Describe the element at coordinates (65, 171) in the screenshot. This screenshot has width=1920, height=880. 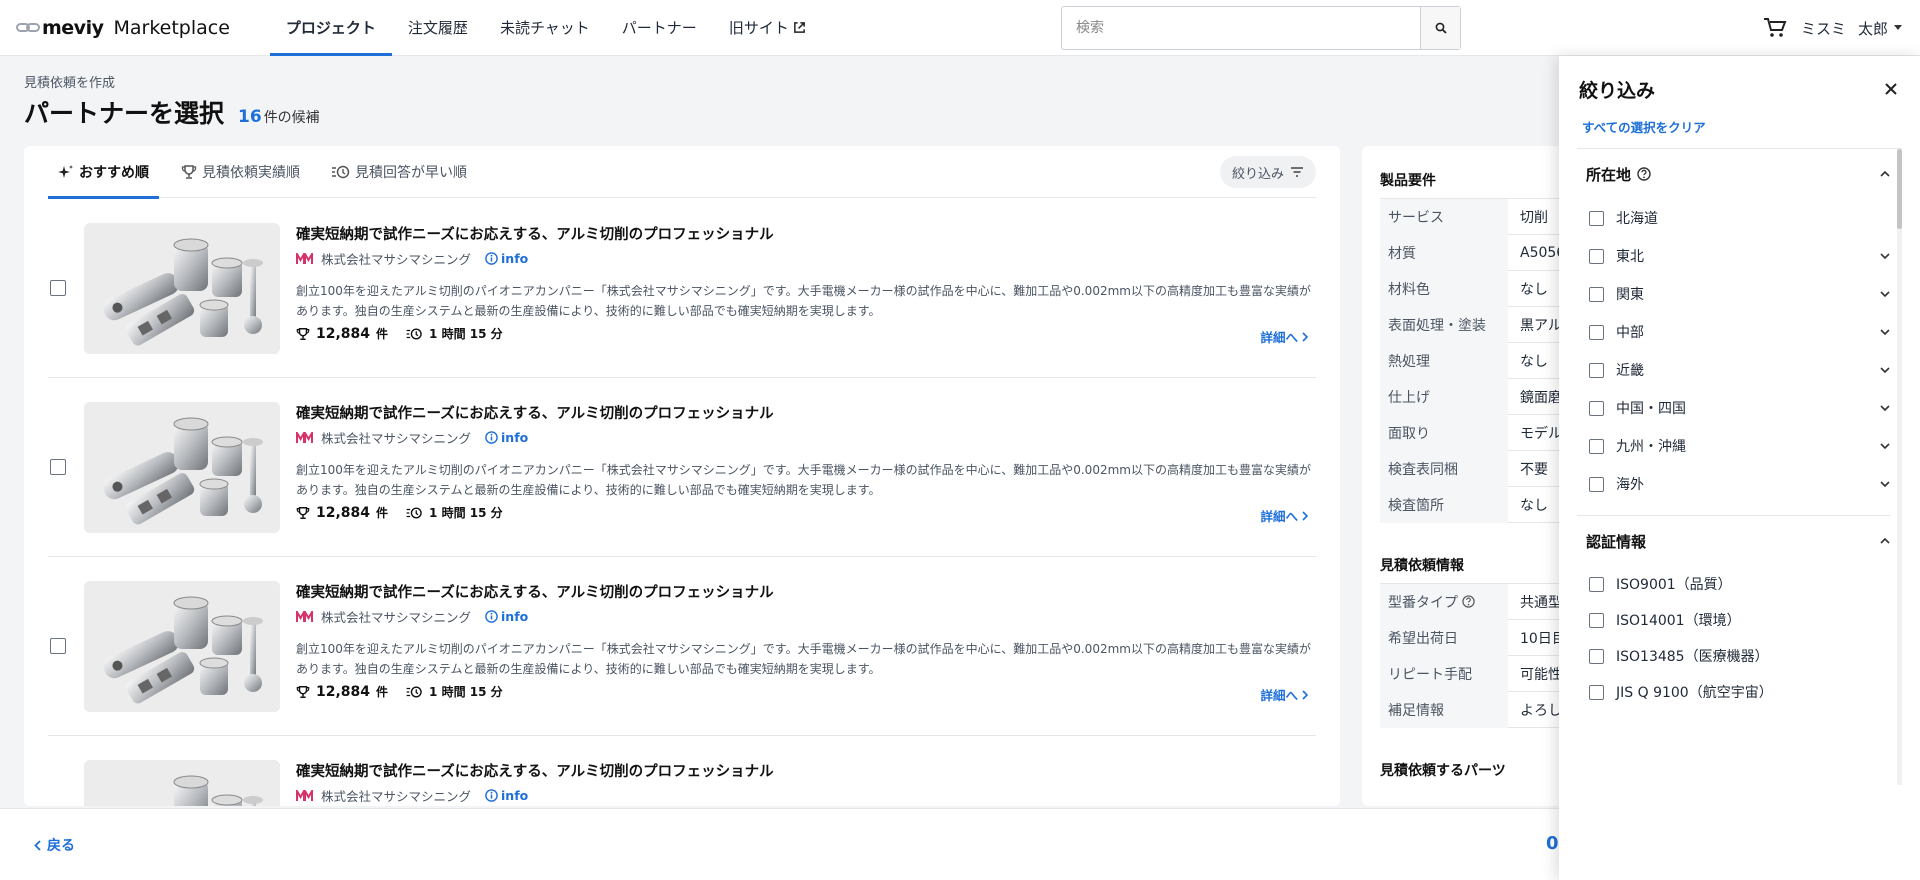
I see `sparkle-icon` at that location.